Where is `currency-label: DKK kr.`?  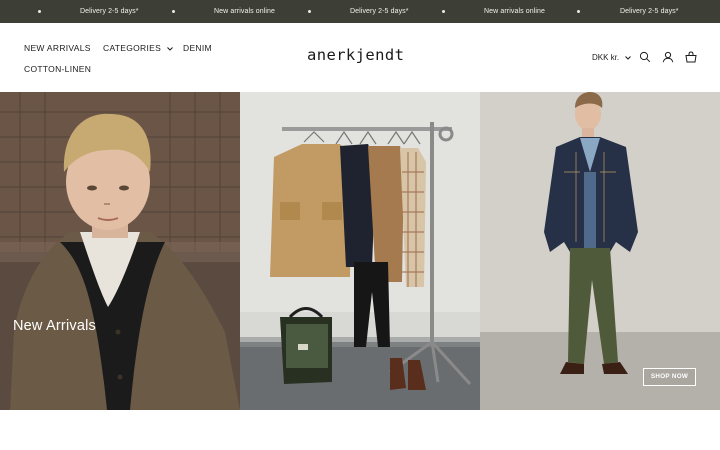
currency-label: DKK kr. is located at coordinates (606, 57).